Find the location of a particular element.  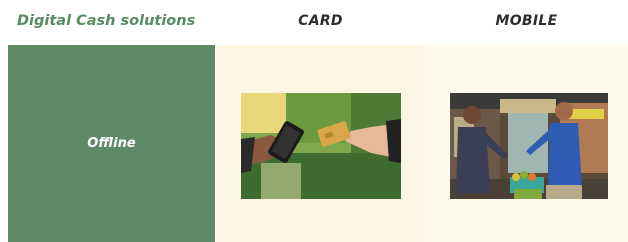

offline-label: Offline is located at coordinates (111, 143).